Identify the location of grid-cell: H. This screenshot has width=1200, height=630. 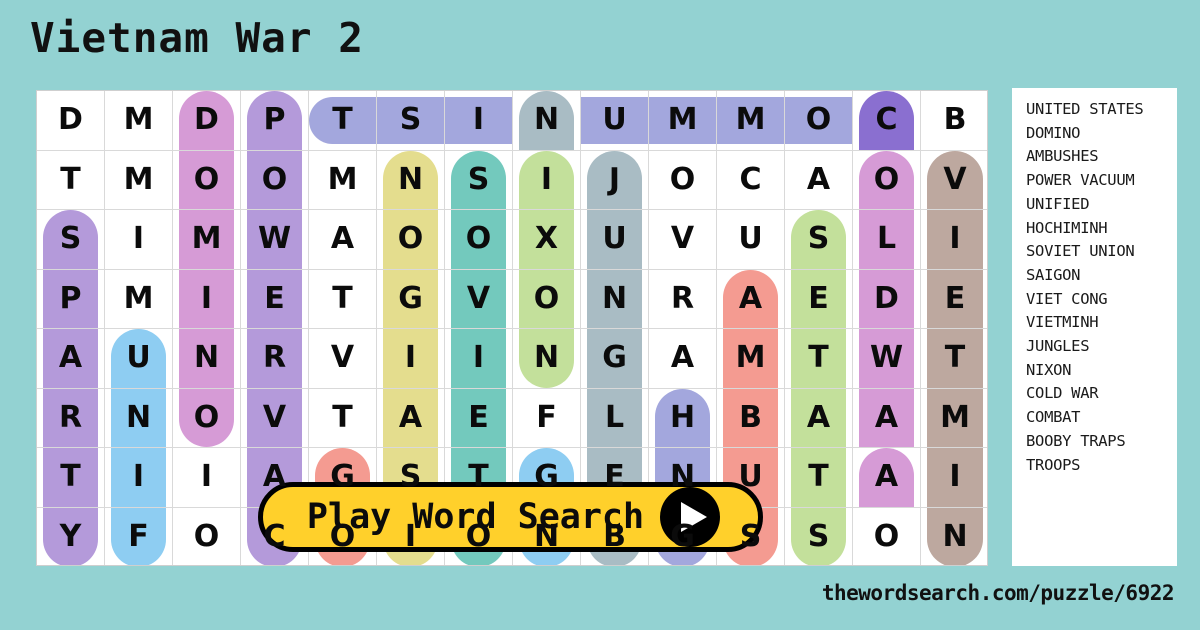
(683, 418).